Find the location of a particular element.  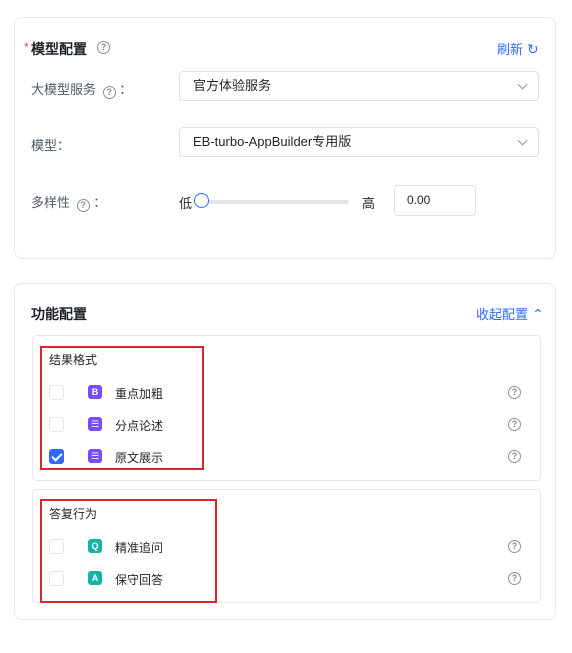

service-select-value: 官方体验服务 is located at coordinates (232, 85).